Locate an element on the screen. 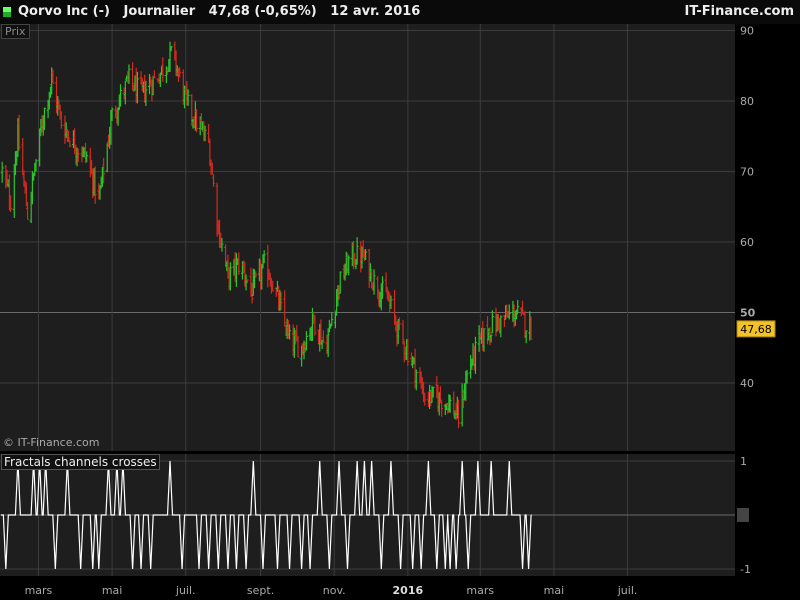  y-tick-label: 40 is located at coordinates (747, 383).